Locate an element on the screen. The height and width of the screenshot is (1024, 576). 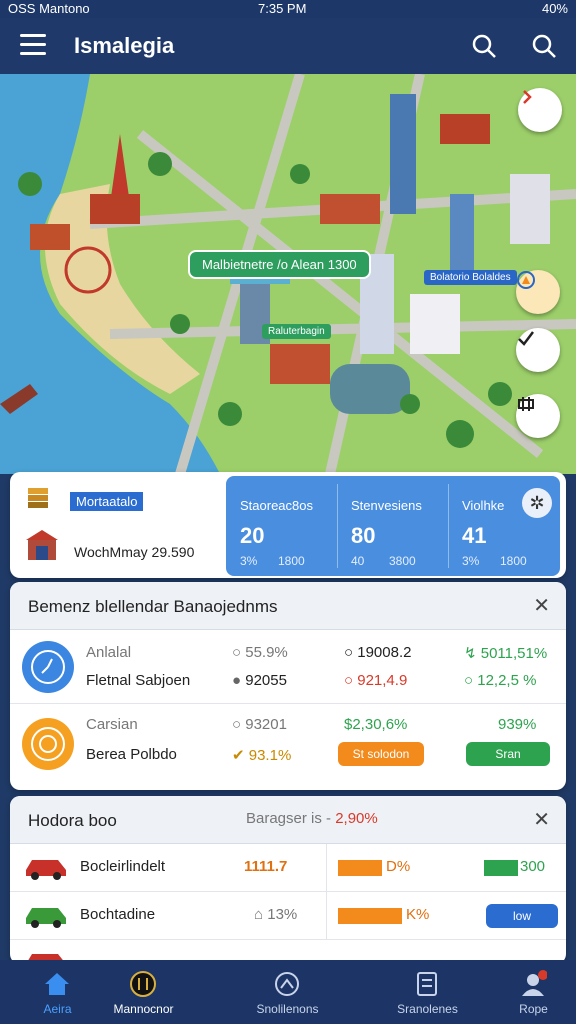
status-badge: low is located at coordinates (522, 916).